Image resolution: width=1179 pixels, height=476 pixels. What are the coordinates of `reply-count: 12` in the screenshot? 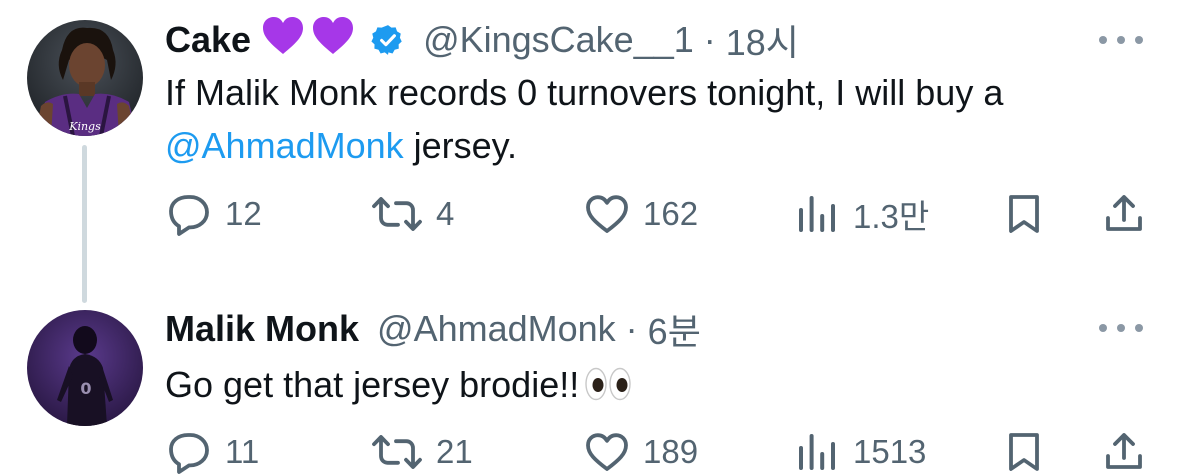 It's located at (243, 213).